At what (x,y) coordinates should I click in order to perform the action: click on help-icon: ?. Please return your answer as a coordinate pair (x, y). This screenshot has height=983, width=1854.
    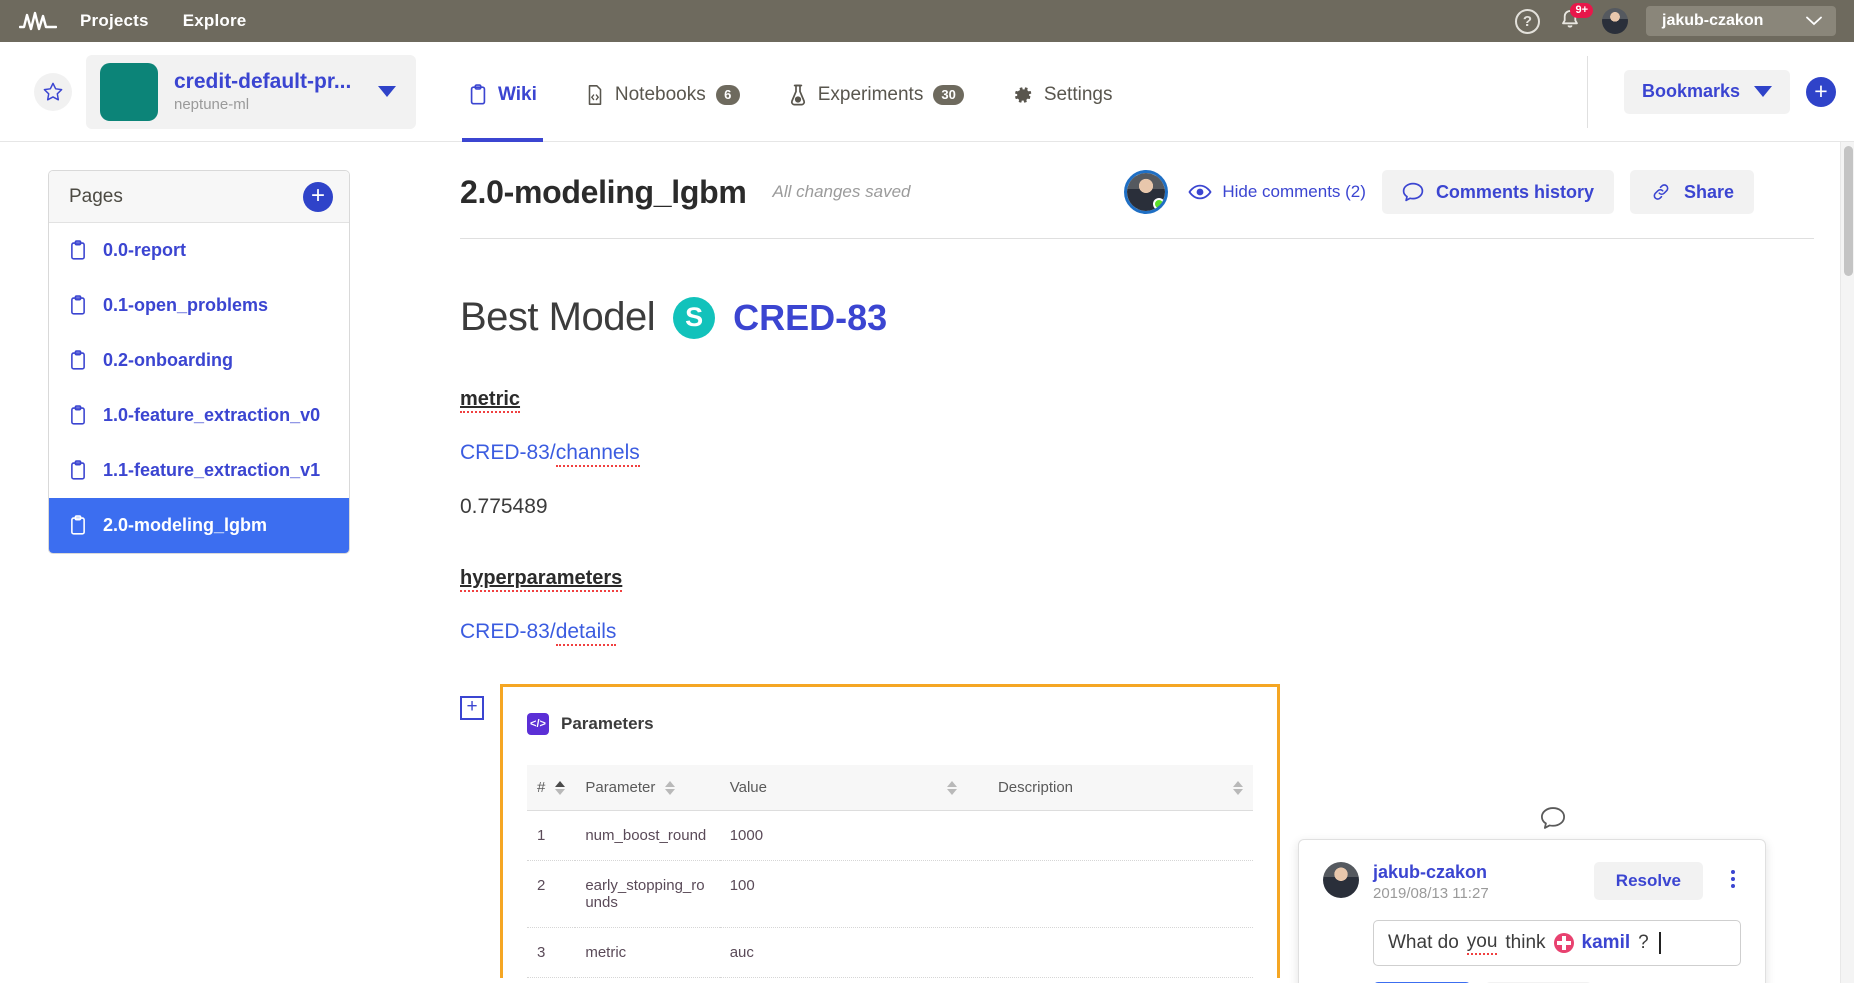
    Looking at the image, I should click on (1527, 21).